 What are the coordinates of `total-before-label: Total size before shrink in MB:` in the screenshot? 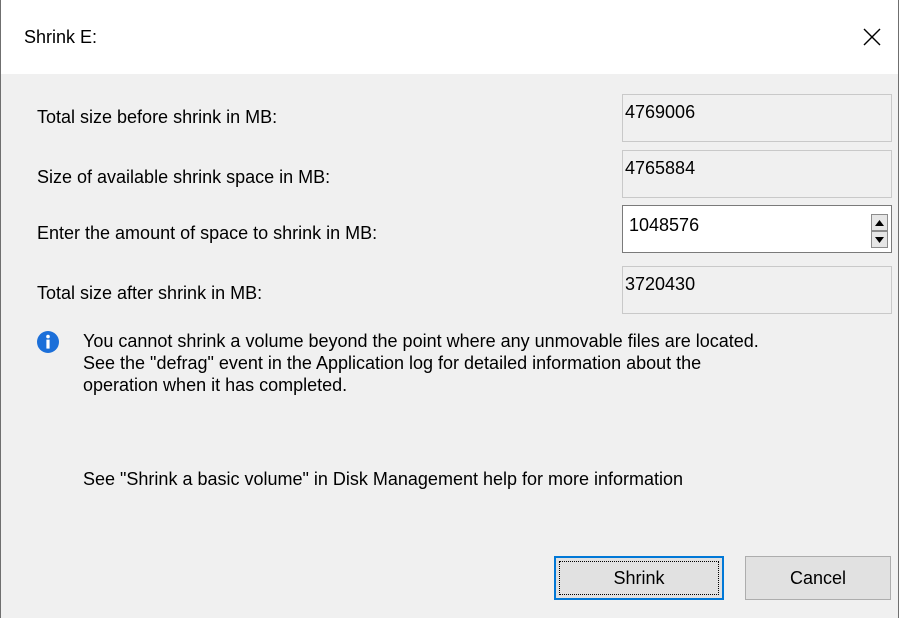 It's located at (157, 117).